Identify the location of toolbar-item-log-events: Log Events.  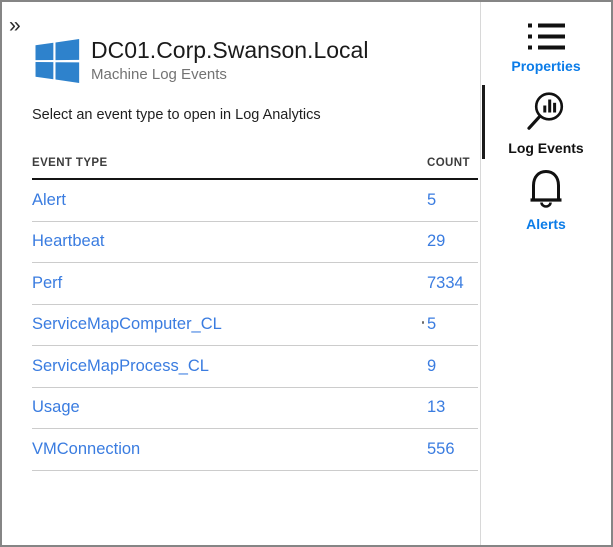
(546, 123).